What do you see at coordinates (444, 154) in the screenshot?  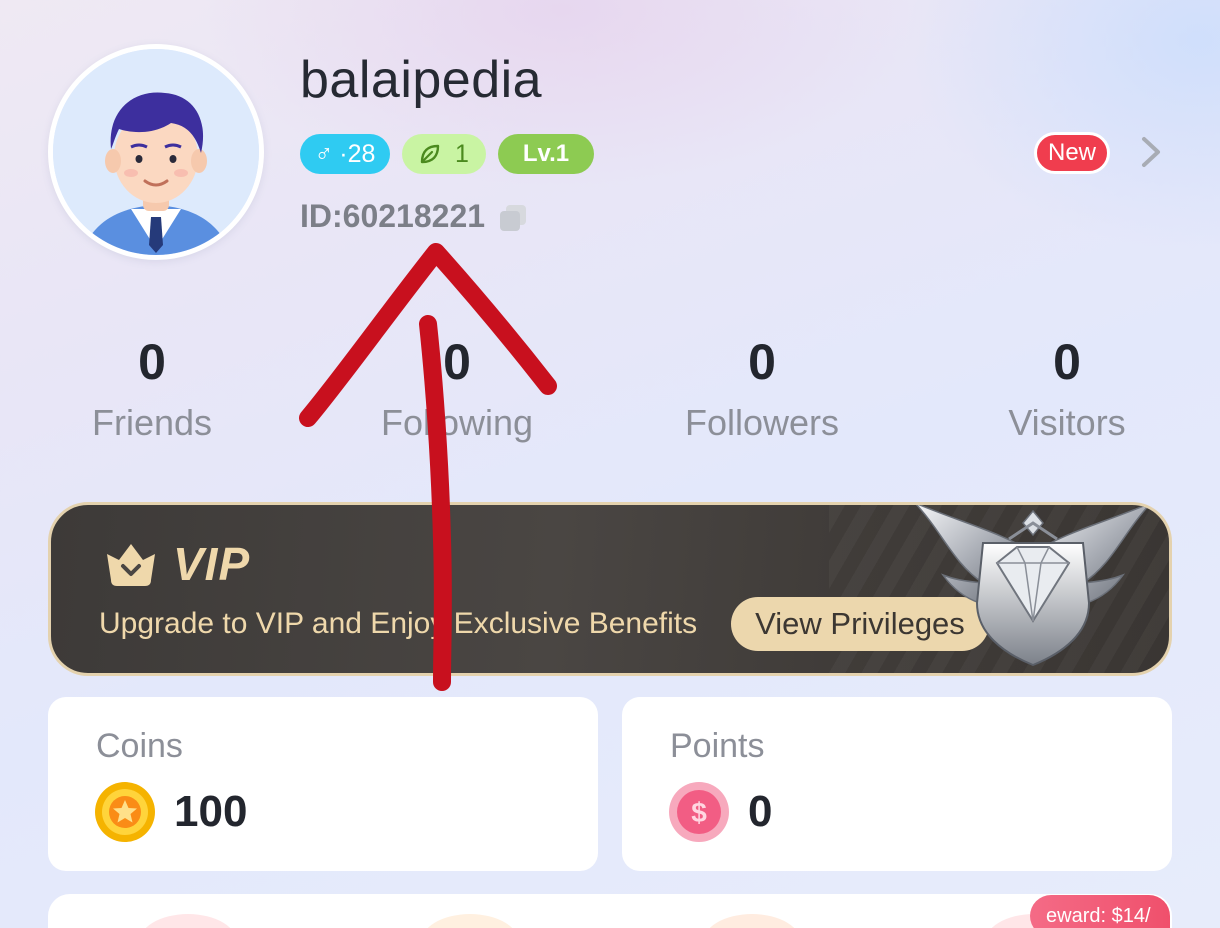 I see `leaf-badge: 1` at bounding box center [444, 154].